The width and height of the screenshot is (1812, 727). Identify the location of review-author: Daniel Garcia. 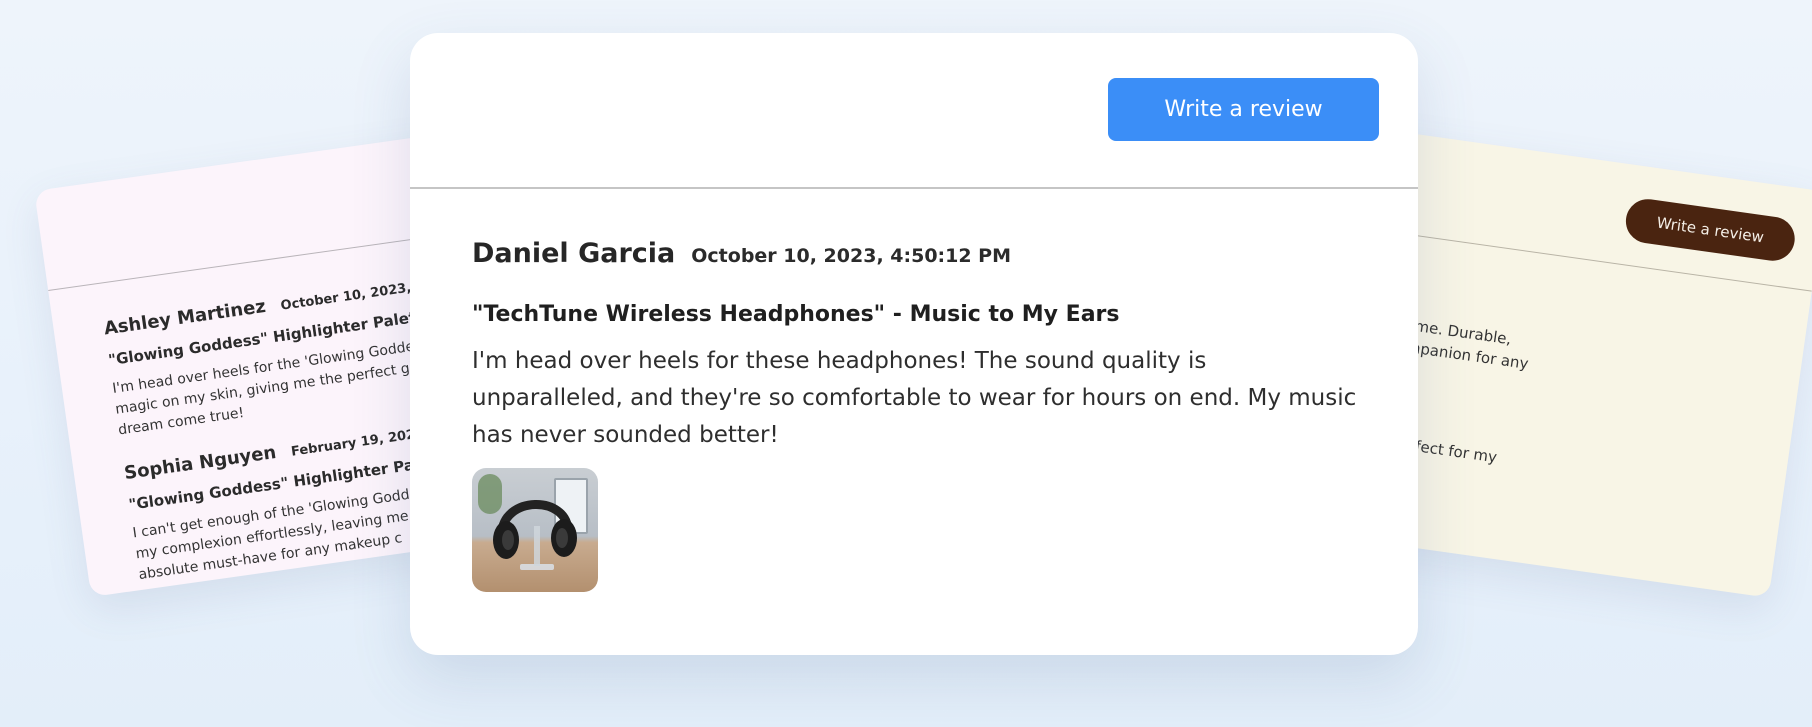
(574, 253).